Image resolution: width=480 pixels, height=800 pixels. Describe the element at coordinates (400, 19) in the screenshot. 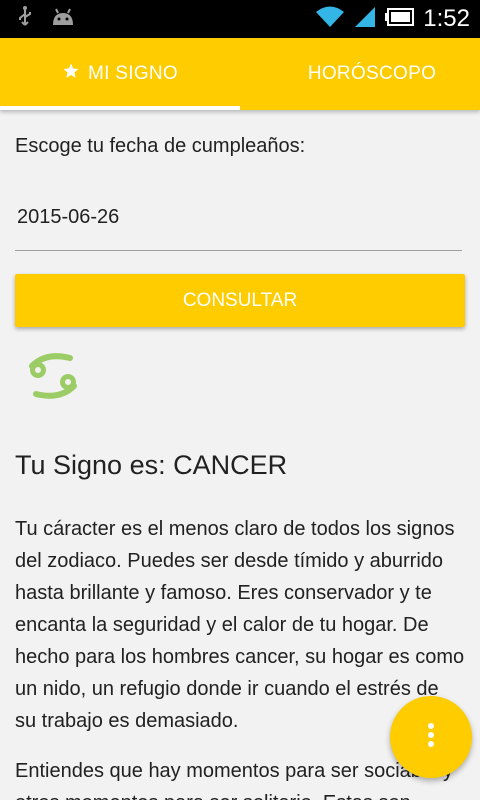

I see `battery-icon` at that location.